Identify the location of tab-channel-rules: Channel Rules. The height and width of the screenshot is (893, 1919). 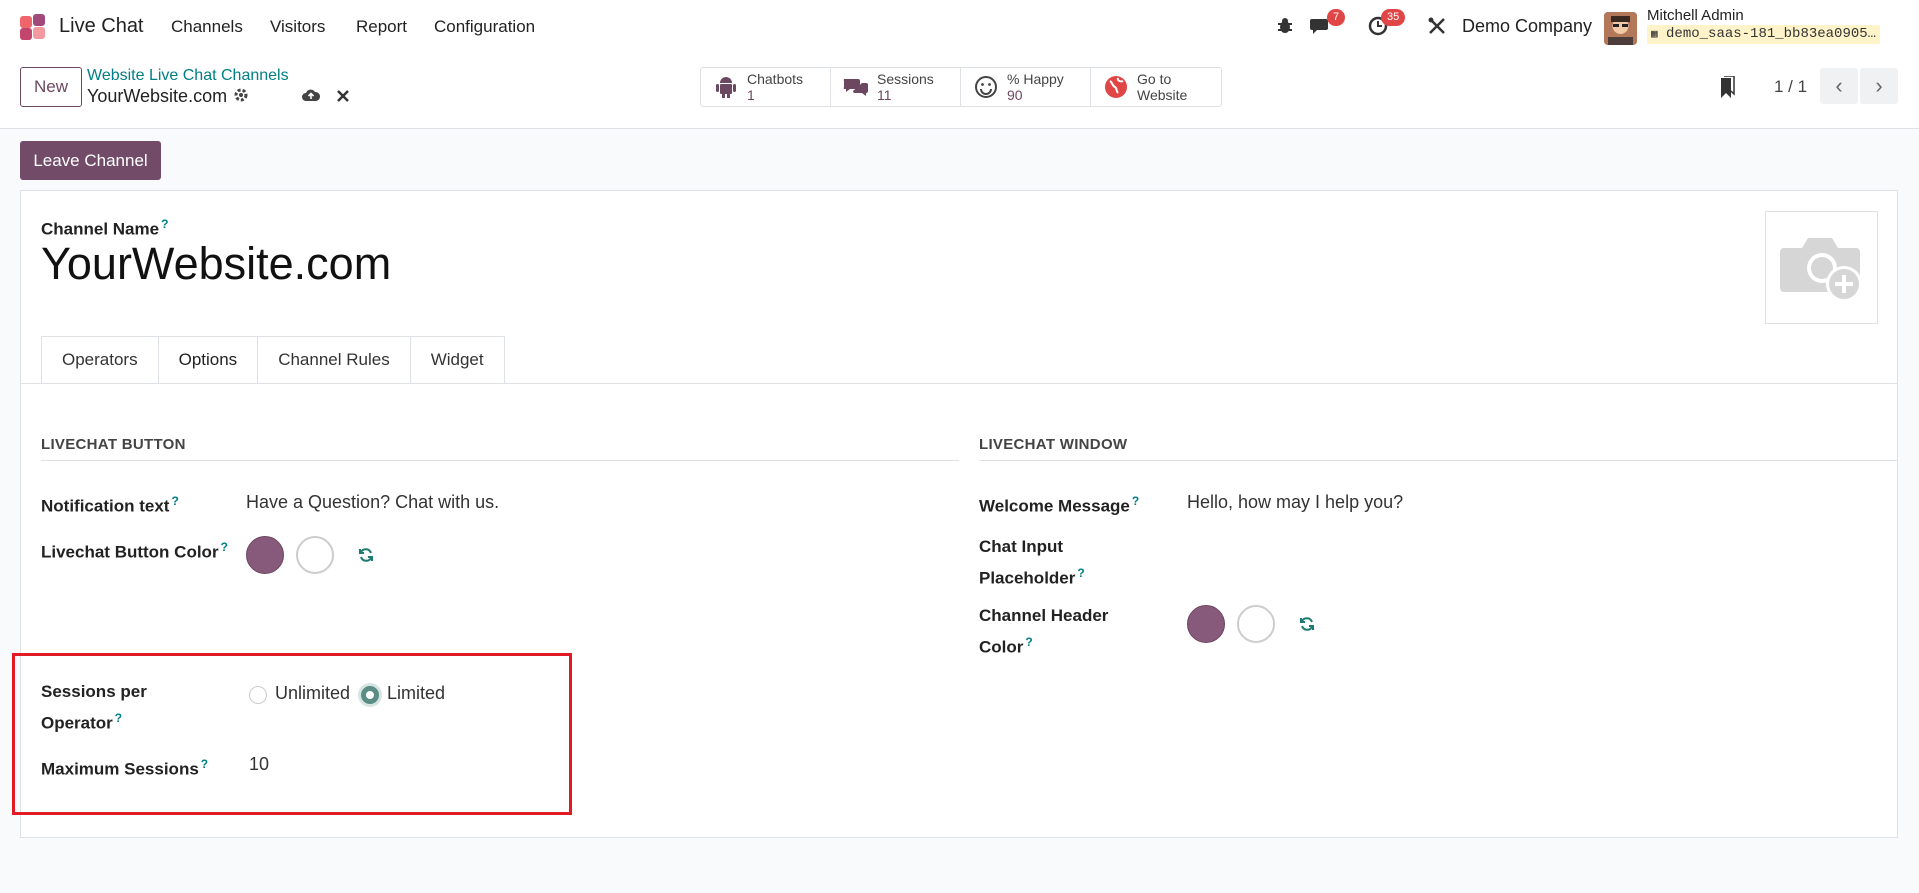
(333, 360).